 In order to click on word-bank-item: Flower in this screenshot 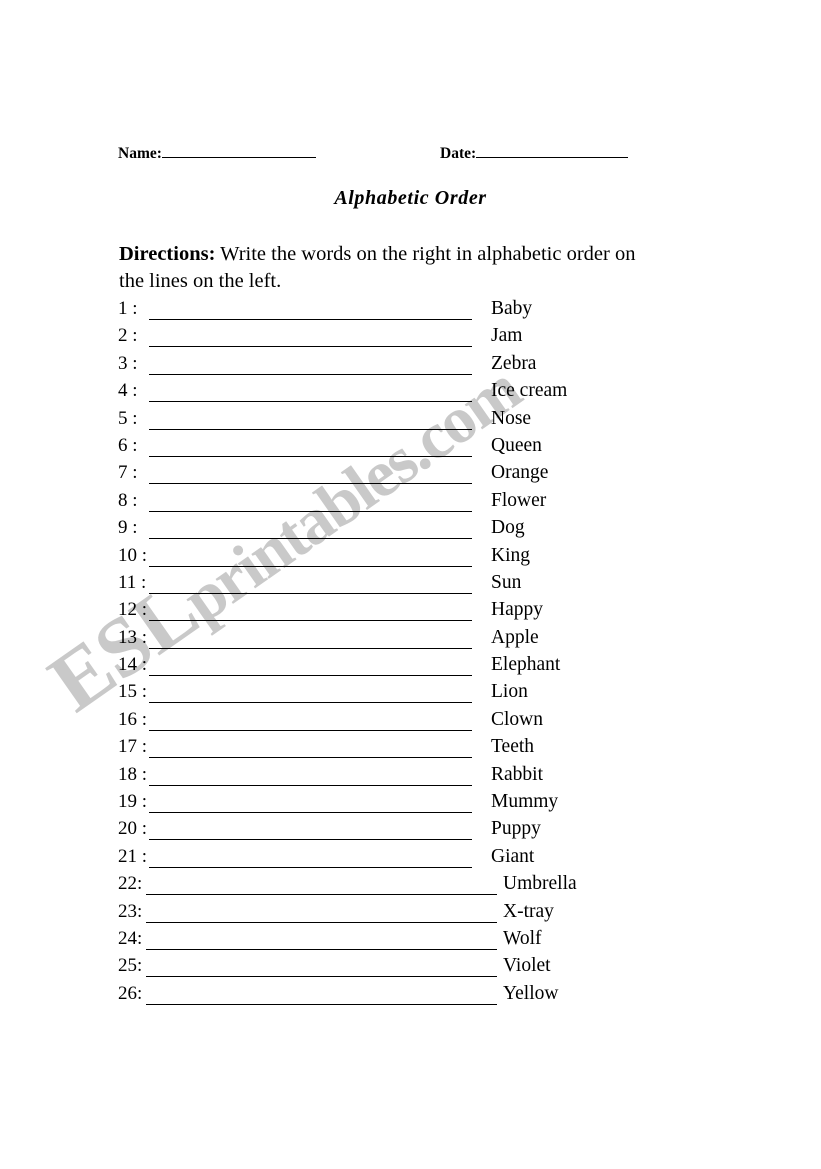, I will do `click(519, 500)`.